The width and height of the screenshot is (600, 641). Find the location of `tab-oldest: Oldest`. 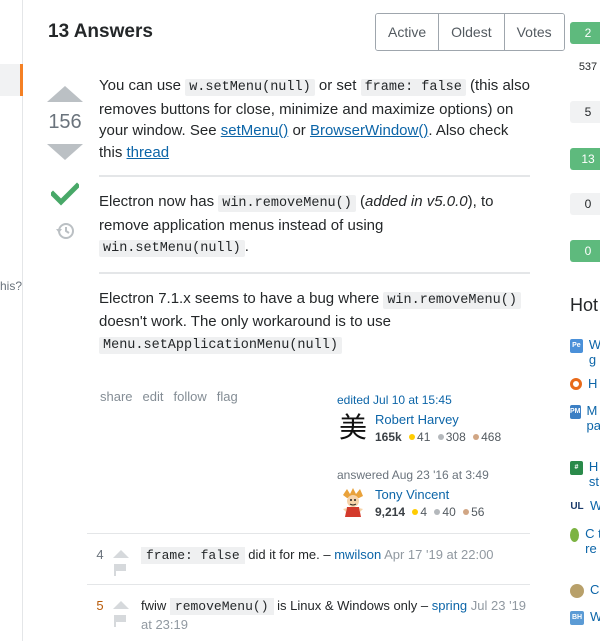

tab-oldest: Oldest is located at coordinates (472, 32).